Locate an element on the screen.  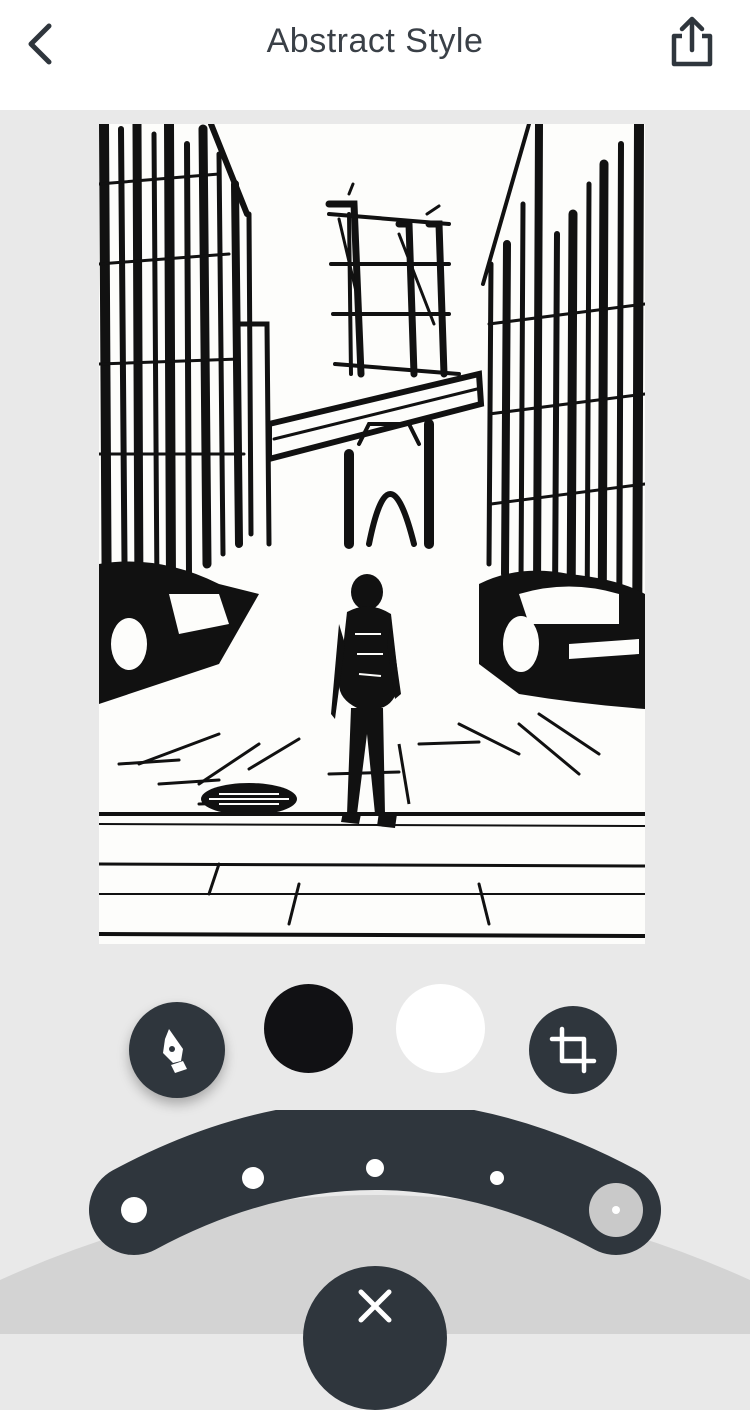
color-swatch-white is located at coordinates (440, 1028).